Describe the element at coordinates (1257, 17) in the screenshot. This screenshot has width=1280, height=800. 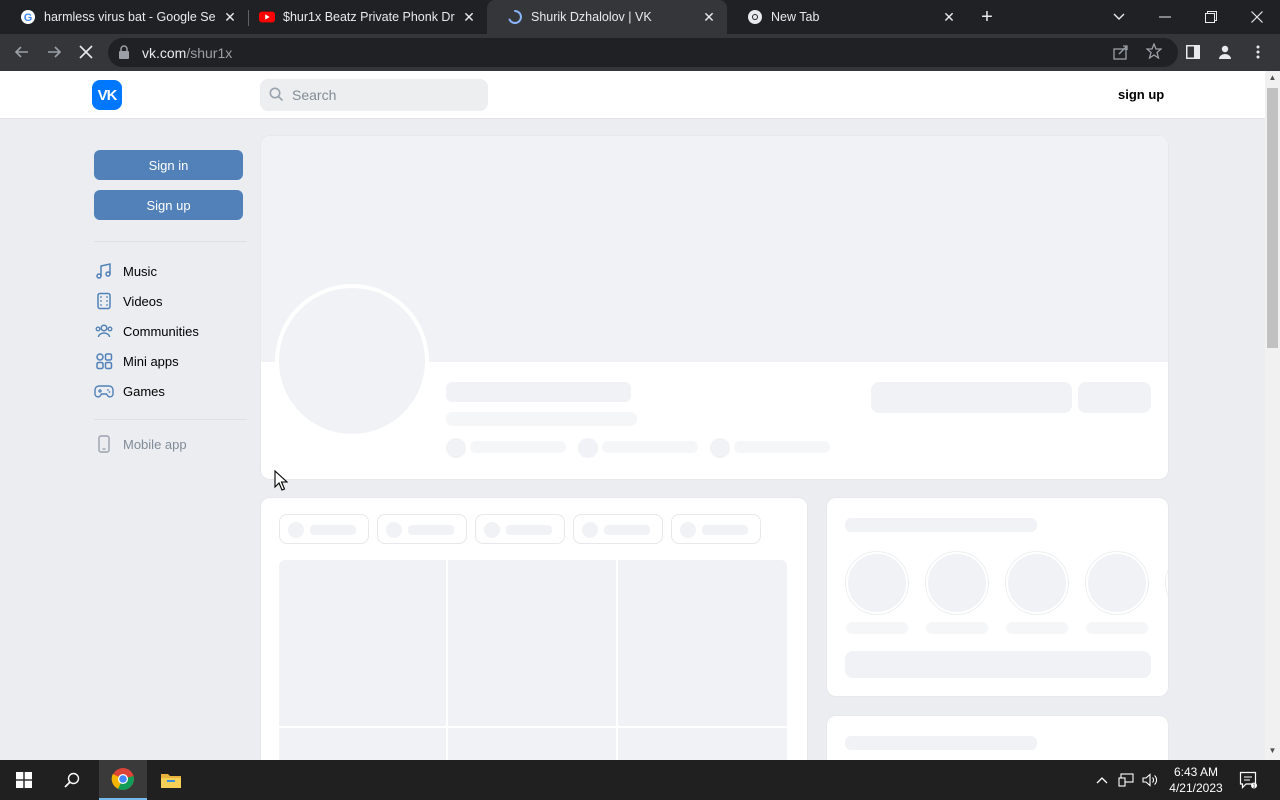
I see `close-window-icon` at that location.